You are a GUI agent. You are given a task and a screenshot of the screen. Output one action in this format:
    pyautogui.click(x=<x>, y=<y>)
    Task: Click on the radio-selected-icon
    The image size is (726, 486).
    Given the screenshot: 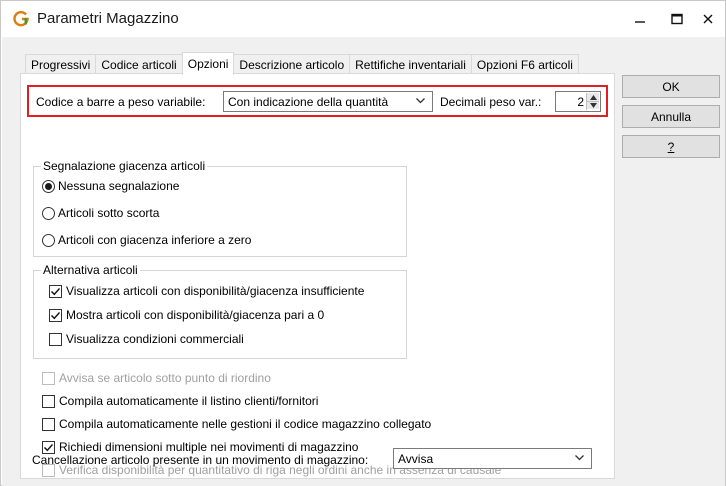 What is the action you would take?
    pyautogui.click(x=48, y=186)
    